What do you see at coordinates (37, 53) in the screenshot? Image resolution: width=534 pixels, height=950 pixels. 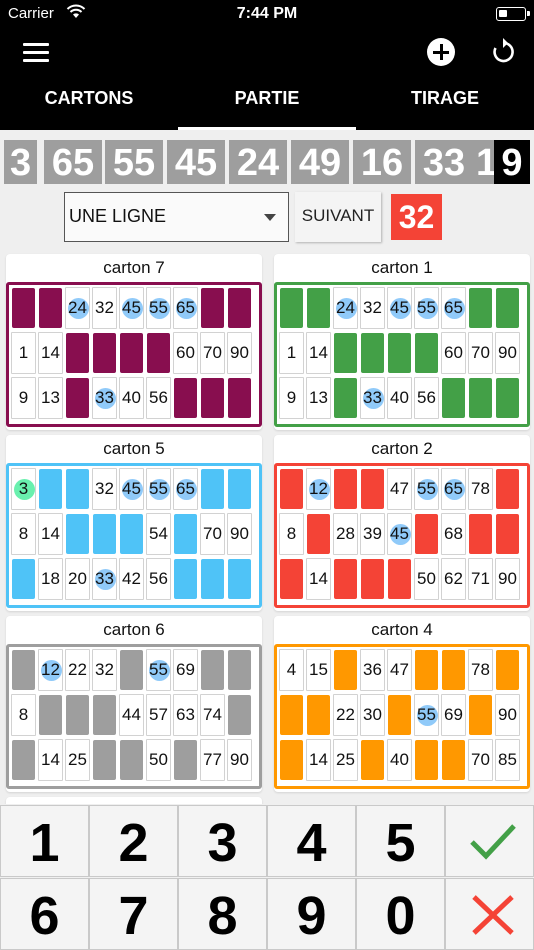 I see `menu-icon` at bounding box center [37, 53].